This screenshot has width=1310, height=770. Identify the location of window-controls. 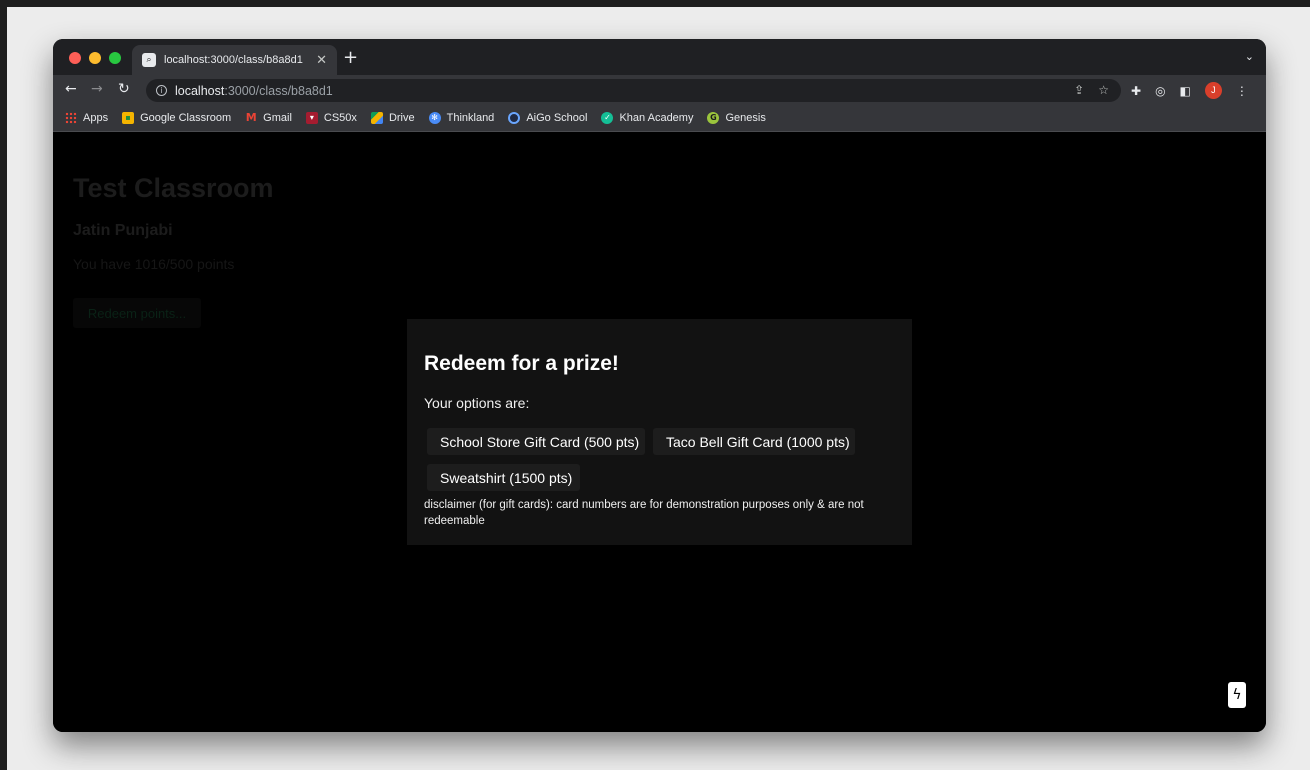
(95, 58).